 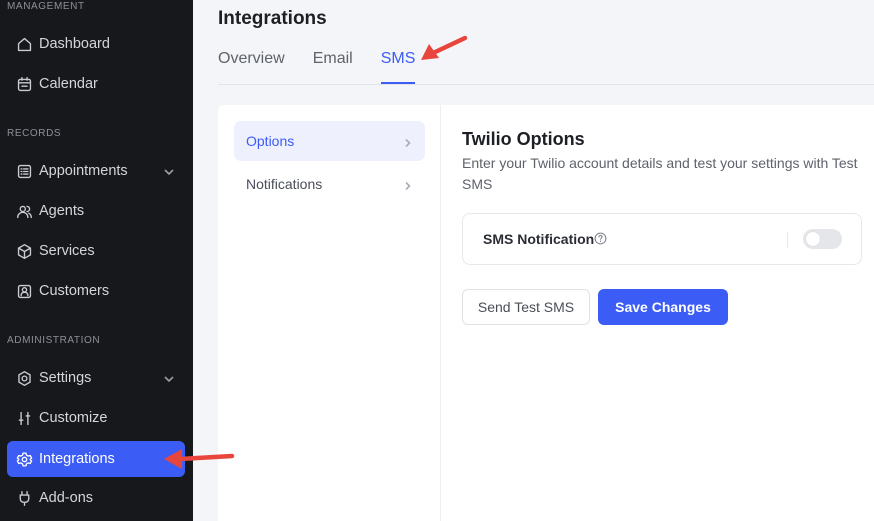 I want to click on question-circle-icon, so click(x=600, y=238).